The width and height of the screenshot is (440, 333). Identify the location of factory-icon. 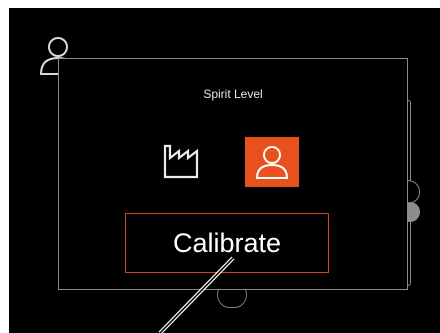
(181, 161).